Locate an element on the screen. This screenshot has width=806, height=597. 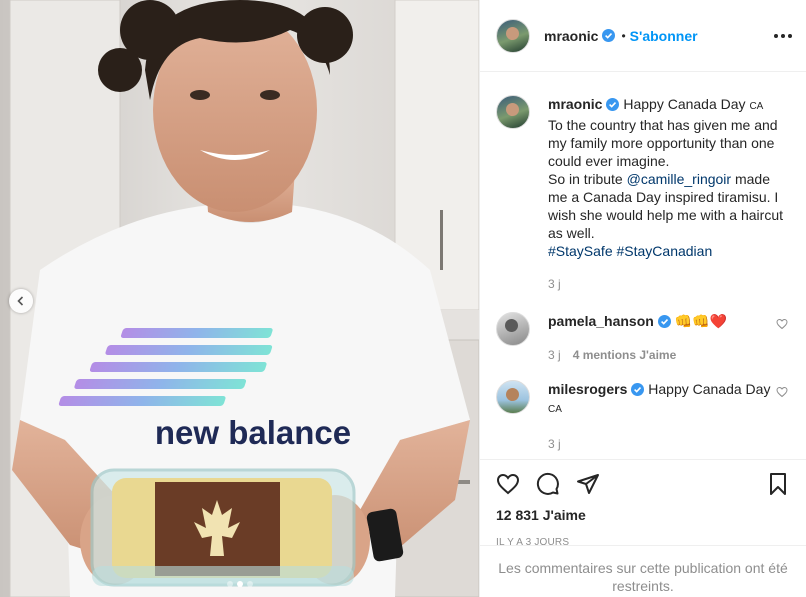
paper-plane-icon is located at coordinates (588, 484).